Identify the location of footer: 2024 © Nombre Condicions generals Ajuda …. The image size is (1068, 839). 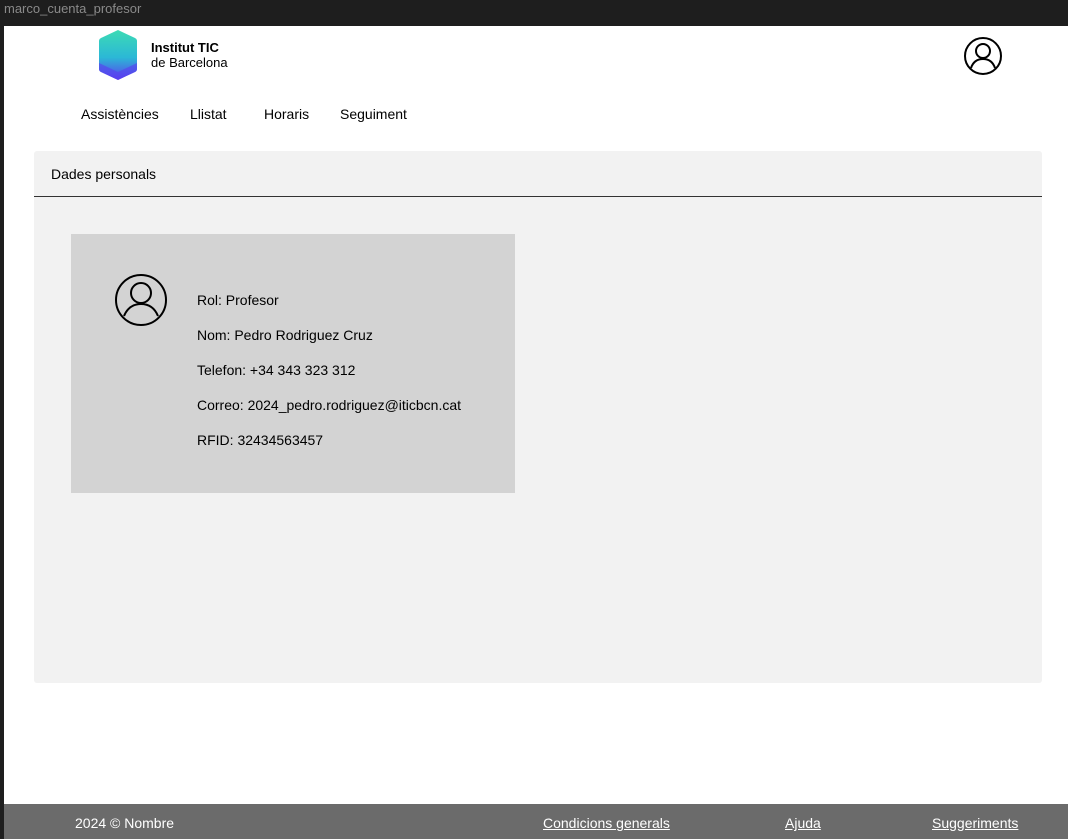
(536, 821).